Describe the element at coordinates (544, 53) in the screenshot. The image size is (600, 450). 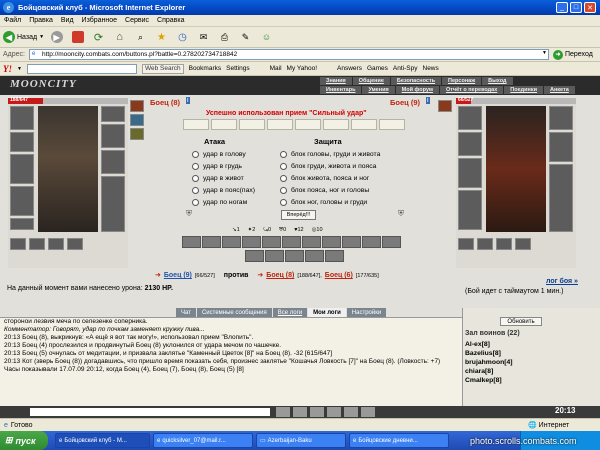
I see `address-dropdown-icon: ▼` at that location.